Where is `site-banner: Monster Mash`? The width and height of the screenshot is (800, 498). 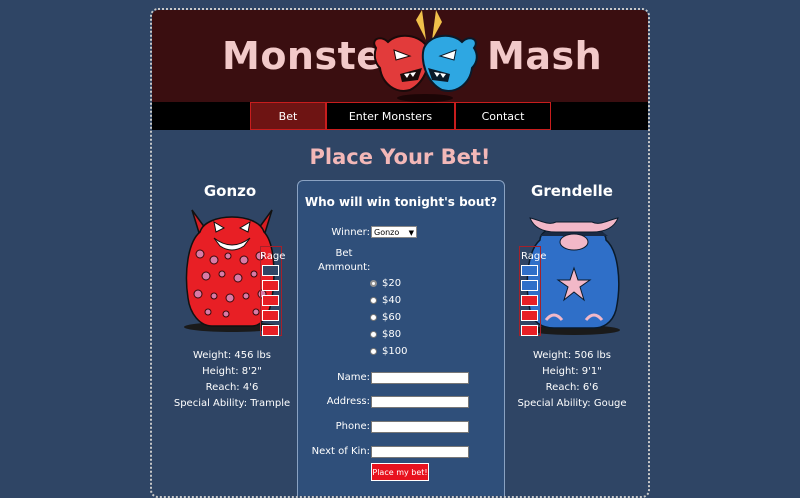
site-banner: Monster Mash is located at coordinates (400, 56).